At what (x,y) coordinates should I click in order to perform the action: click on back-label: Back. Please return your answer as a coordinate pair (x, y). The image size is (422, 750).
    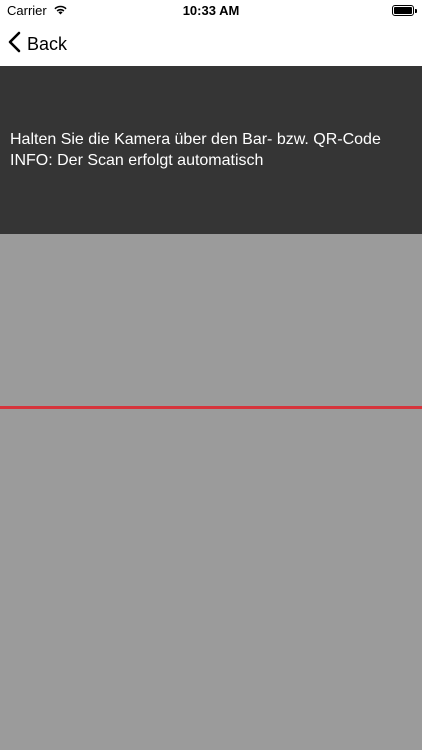
    Looking at the image, I should click on (47, 43).